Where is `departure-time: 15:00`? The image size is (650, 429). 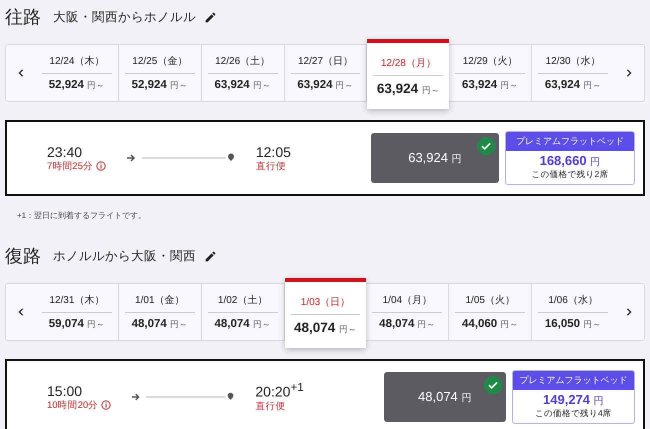 departure-time: 15:00 is located at coordinates (64, 390).